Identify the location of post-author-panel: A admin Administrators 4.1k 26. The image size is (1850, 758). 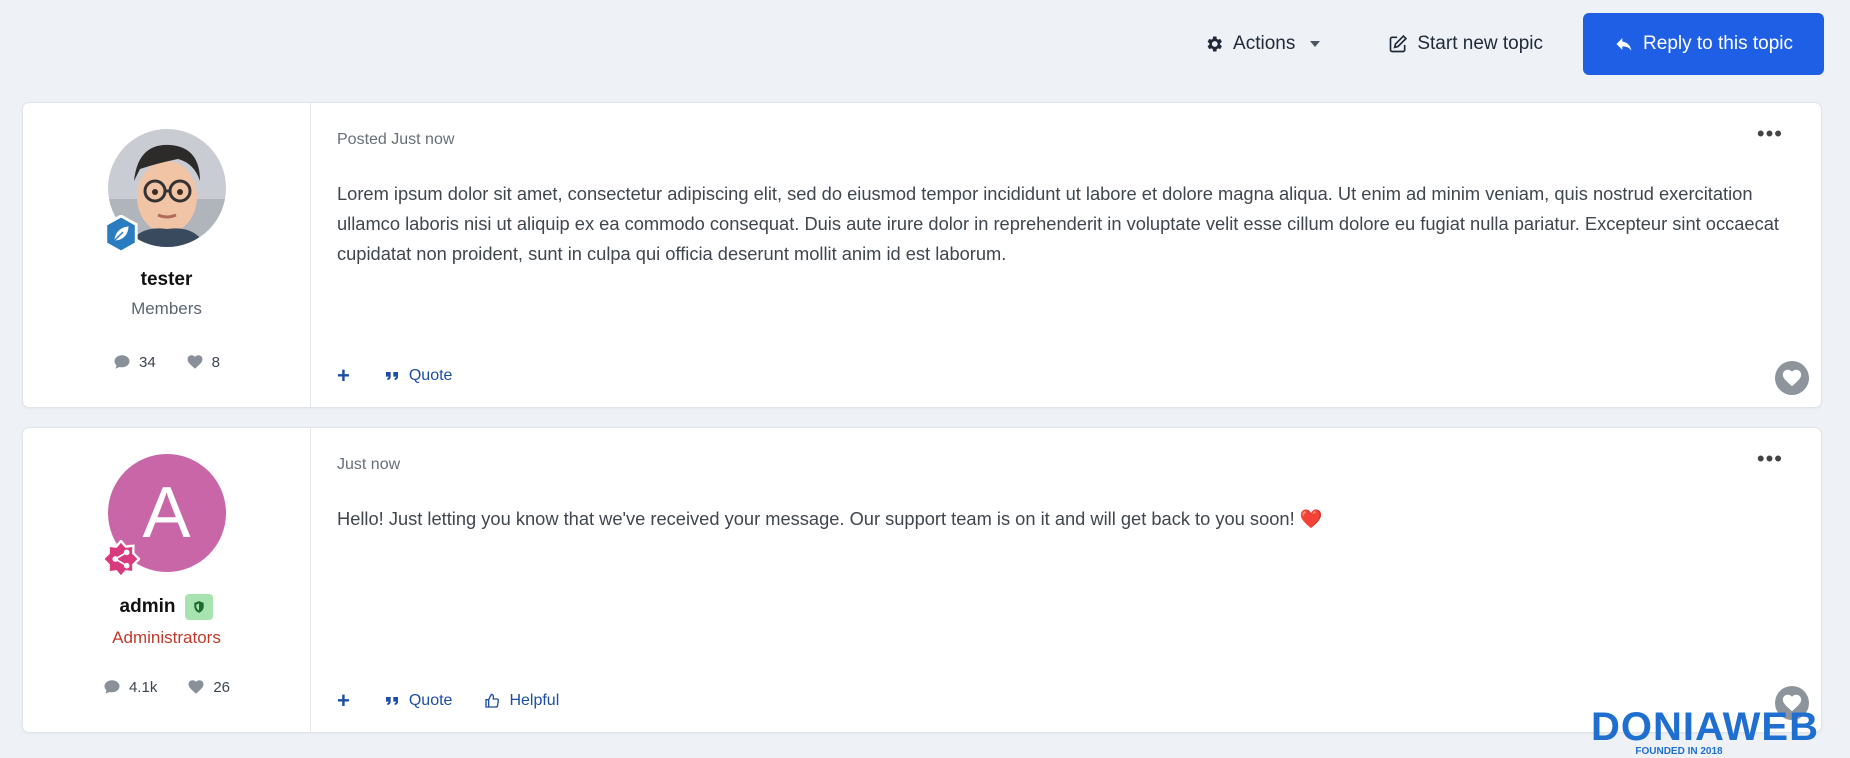
(167, 580).